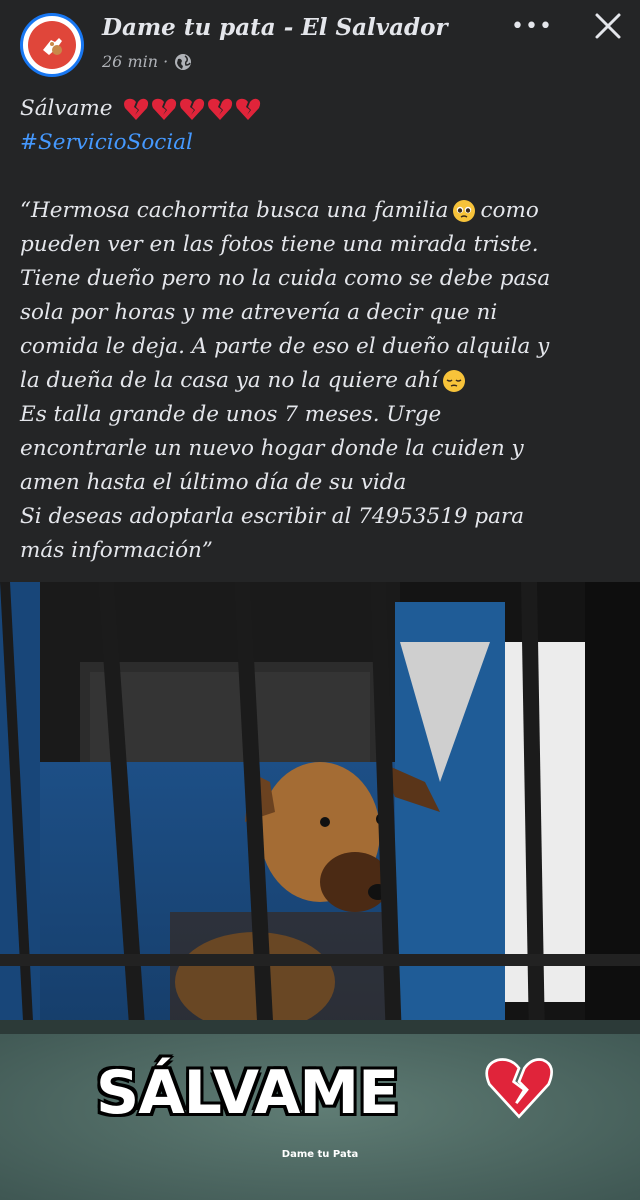 The width and height of the screenshot is (640, 1200). Describe the element at coordinates (325, 143) in the screenshot. I see `hashtag-line: #ServicioSocial` at that location.